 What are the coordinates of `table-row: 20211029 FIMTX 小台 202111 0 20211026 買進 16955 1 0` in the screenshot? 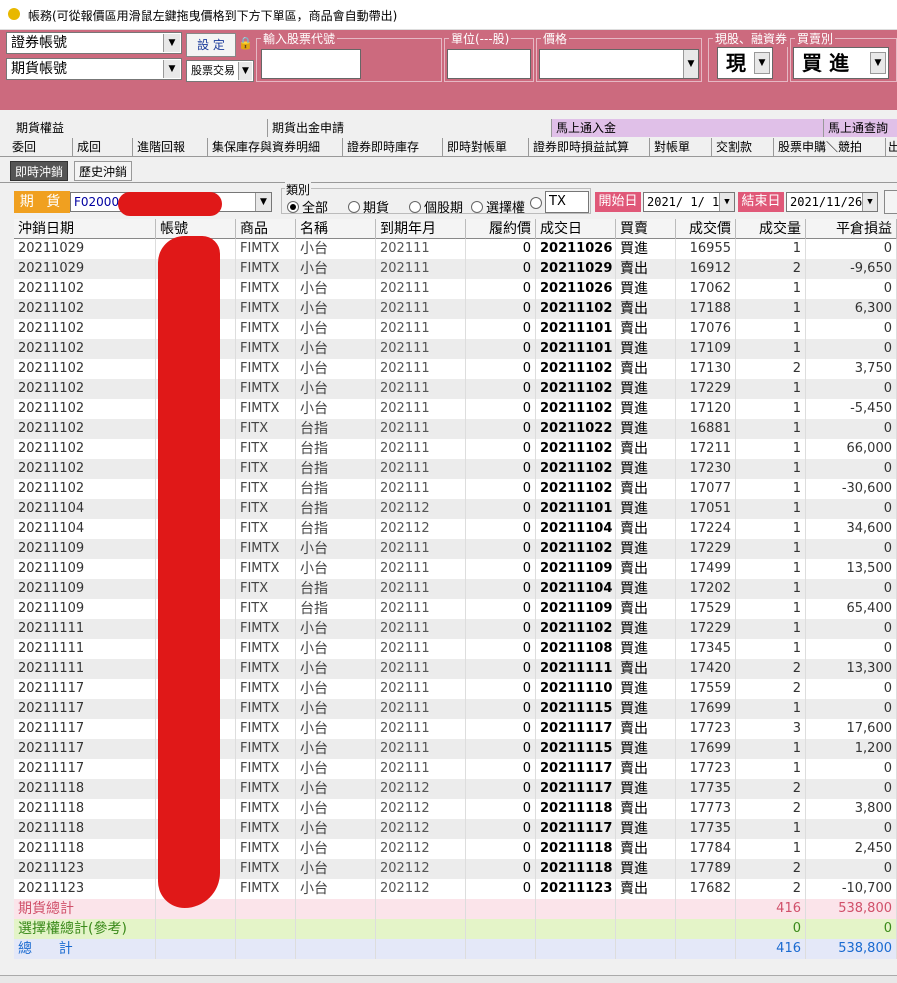 It's located at (455, 249).